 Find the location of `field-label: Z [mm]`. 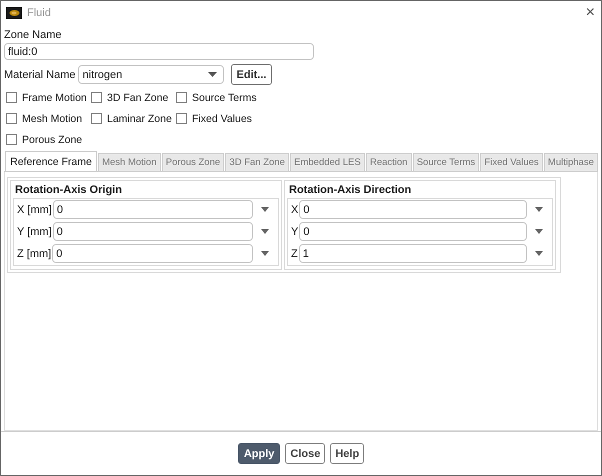

field-label: Z [mm] is located at coordinates (34, 254).